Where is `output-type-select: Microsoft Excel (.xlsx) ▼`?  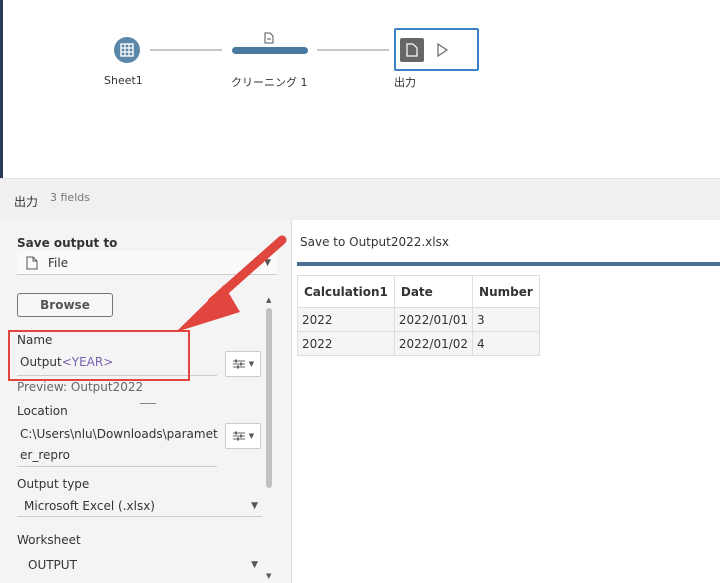 output-type-select: Microsoft Excel (.xlsx) ▼ is located at coordinates (139, 506).